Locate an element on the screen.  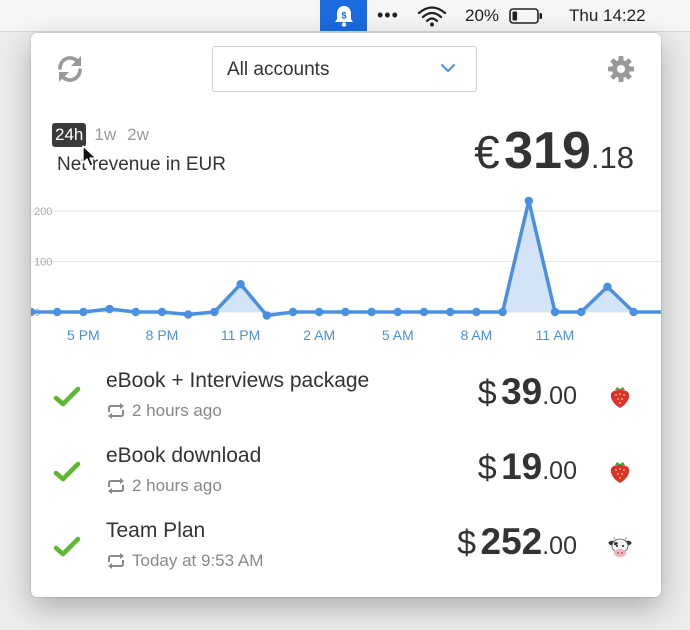
menubar-app-button: $ is located at coordinates (343, 15).